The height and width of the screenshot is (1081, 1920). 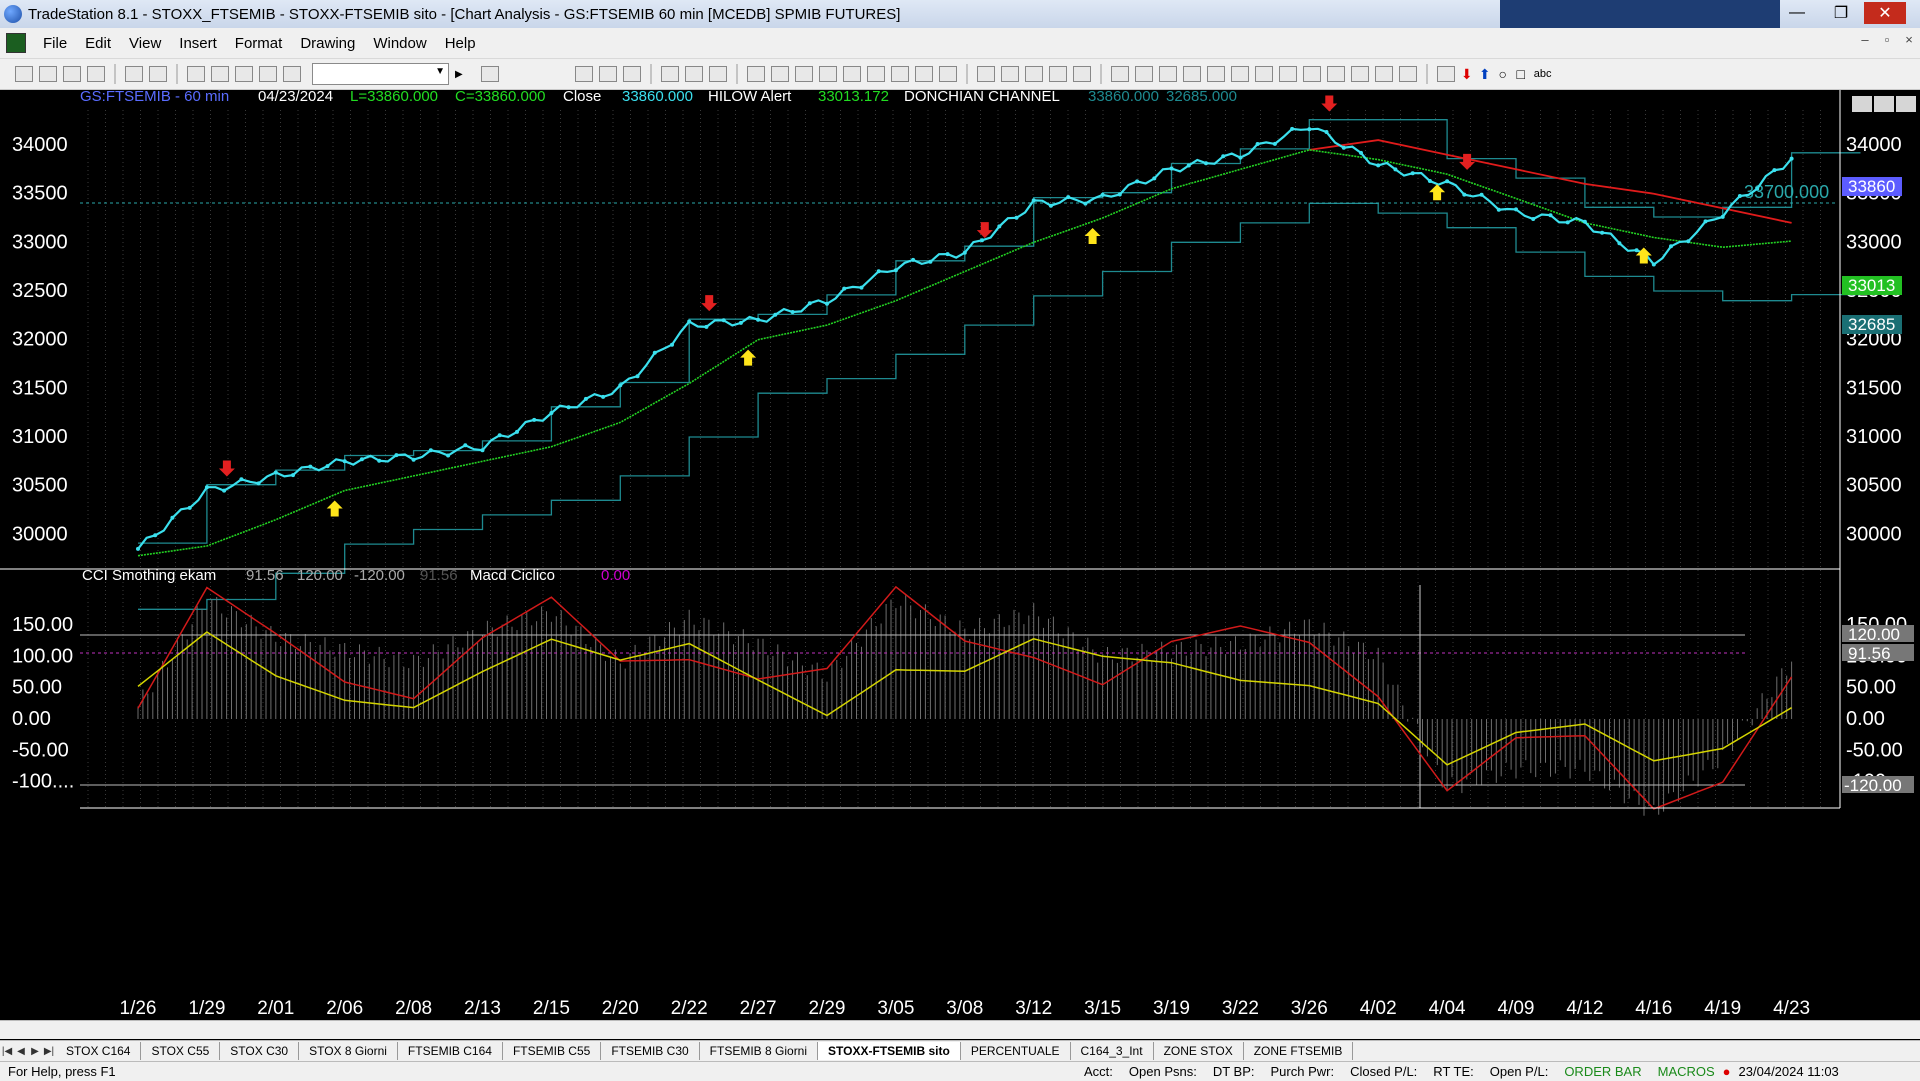 I want to click on channel-icon, so click(x=1359, y=74).